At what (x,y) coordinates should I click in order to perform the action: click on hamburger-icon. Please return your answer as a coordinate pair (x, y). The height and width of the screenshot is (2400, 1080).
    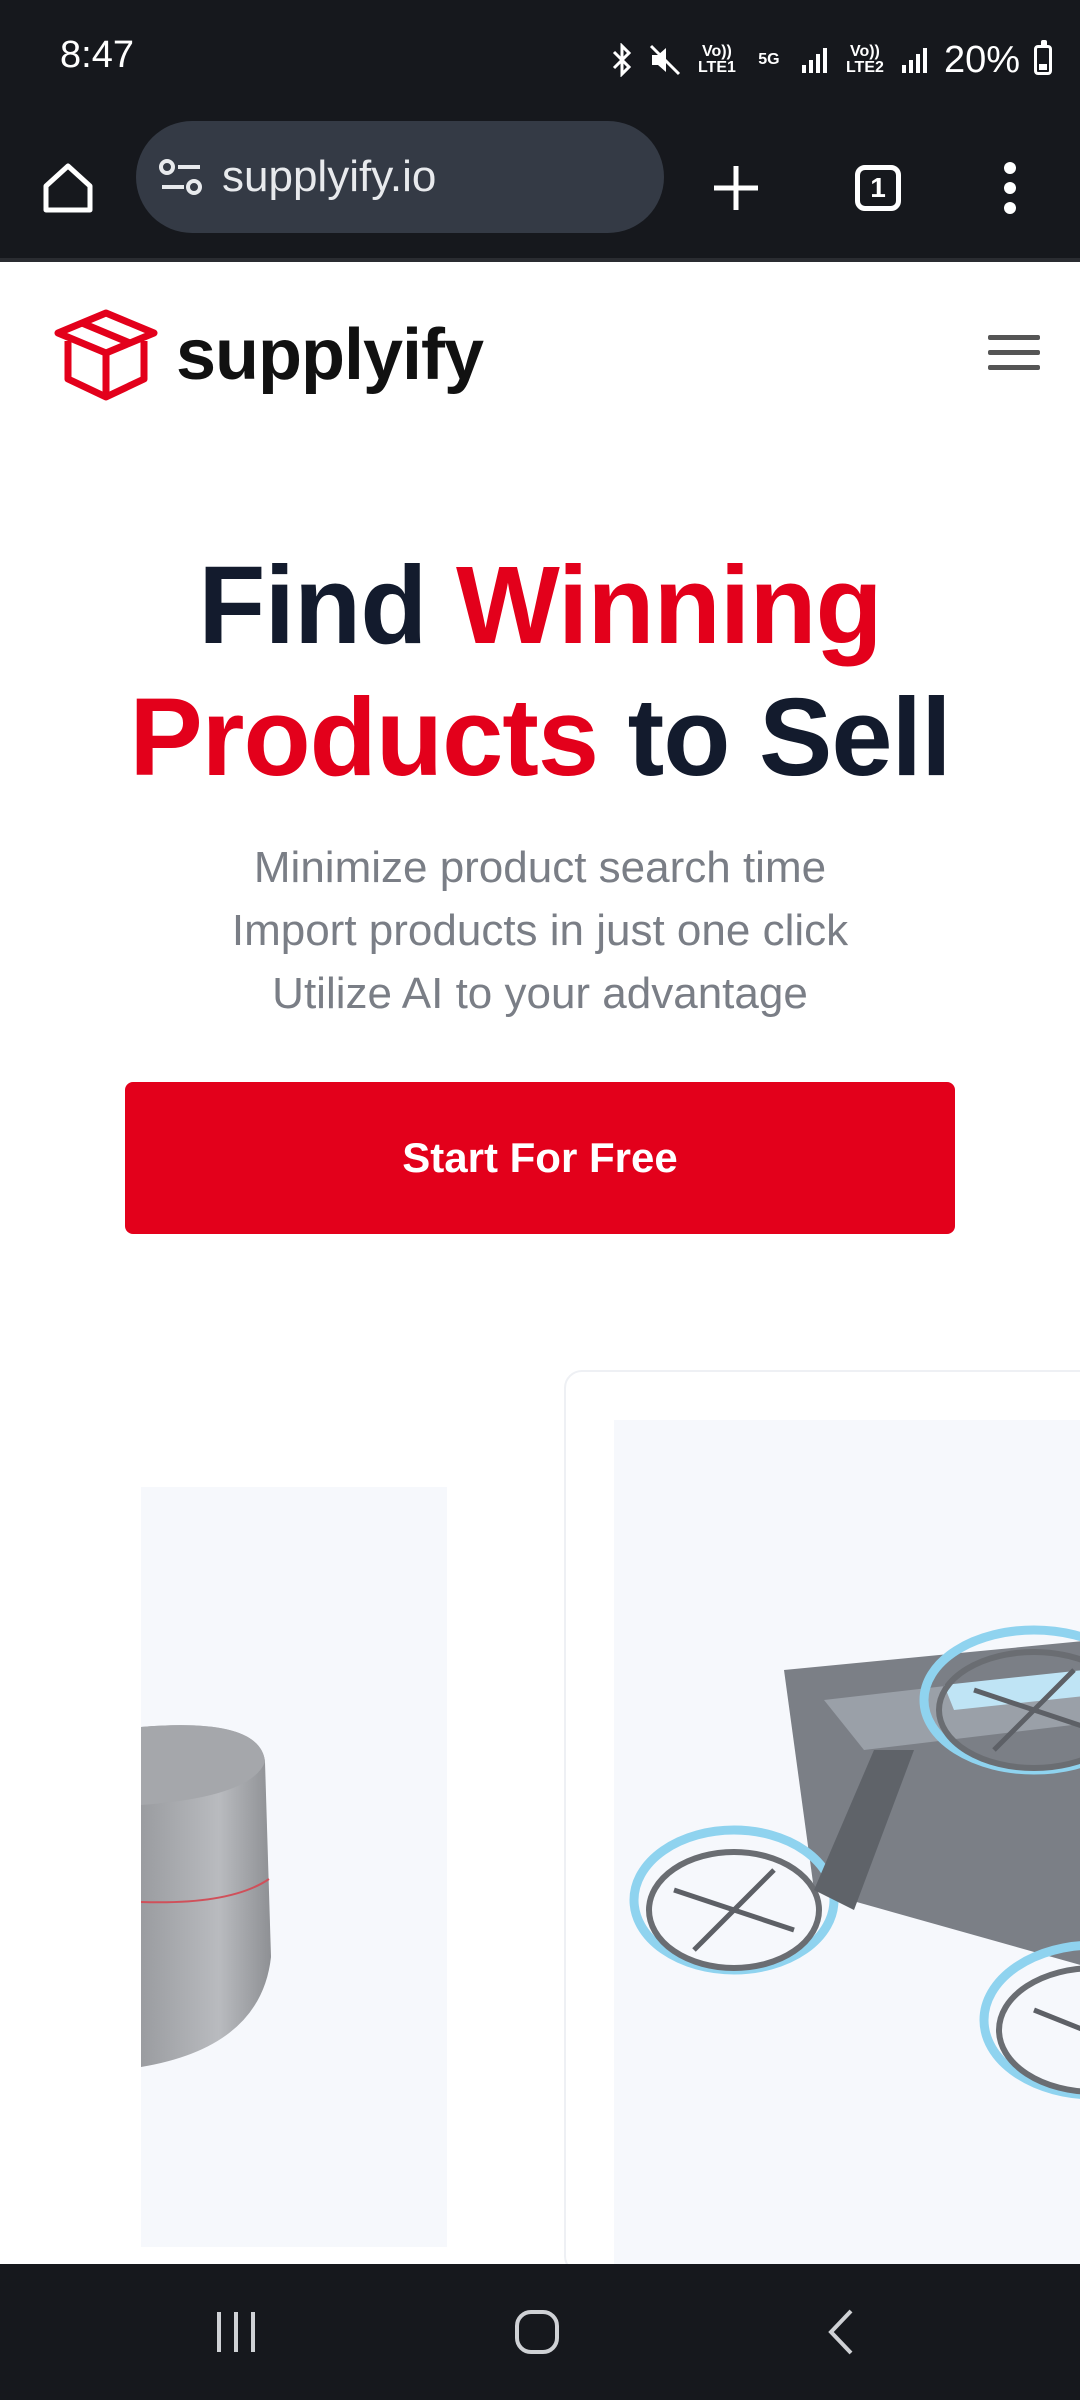
    Looking at the image, I should click on (1014, 337).